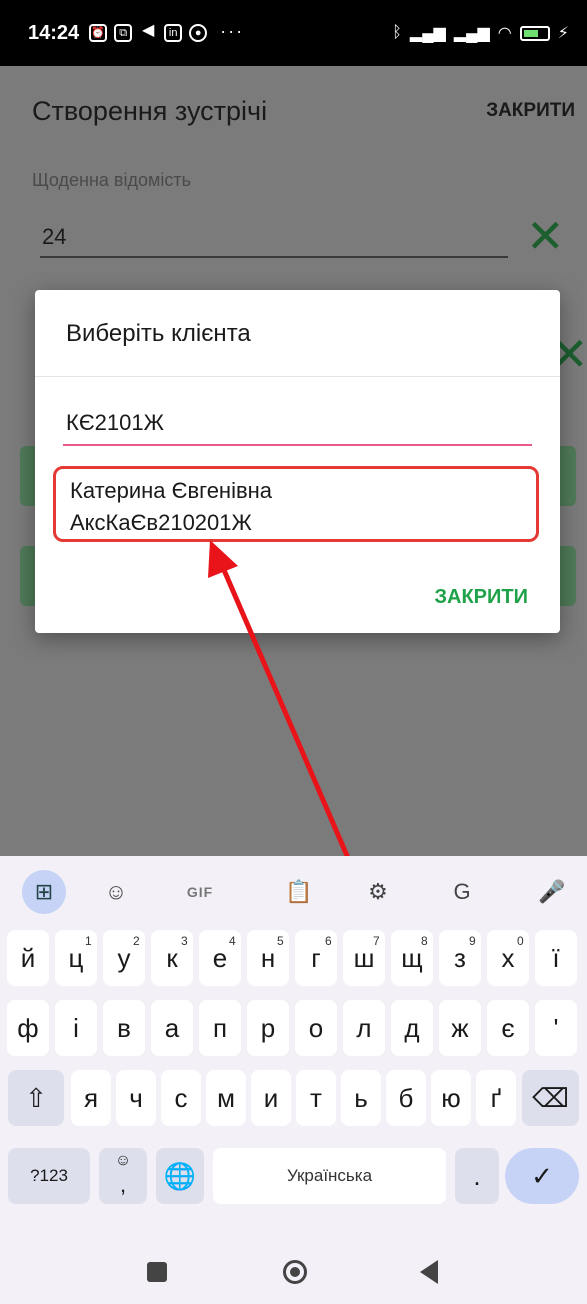 The image size is (587, 1304). I want to click on letter-key: в, so click(124, 1028).